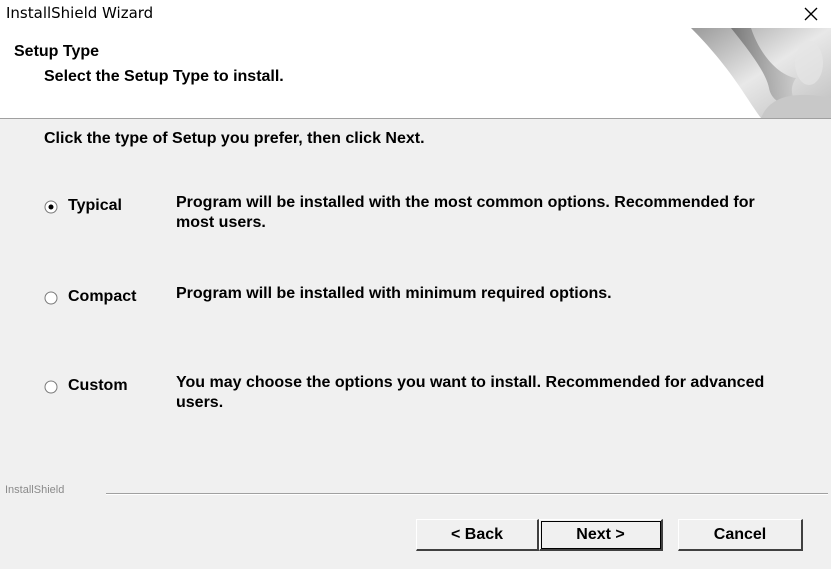 This screenshot has width=831, height=569. What do you see at coordinates (51, 298) in the screenshot?
I see `radio-compact` at bounding box center [51, 298].